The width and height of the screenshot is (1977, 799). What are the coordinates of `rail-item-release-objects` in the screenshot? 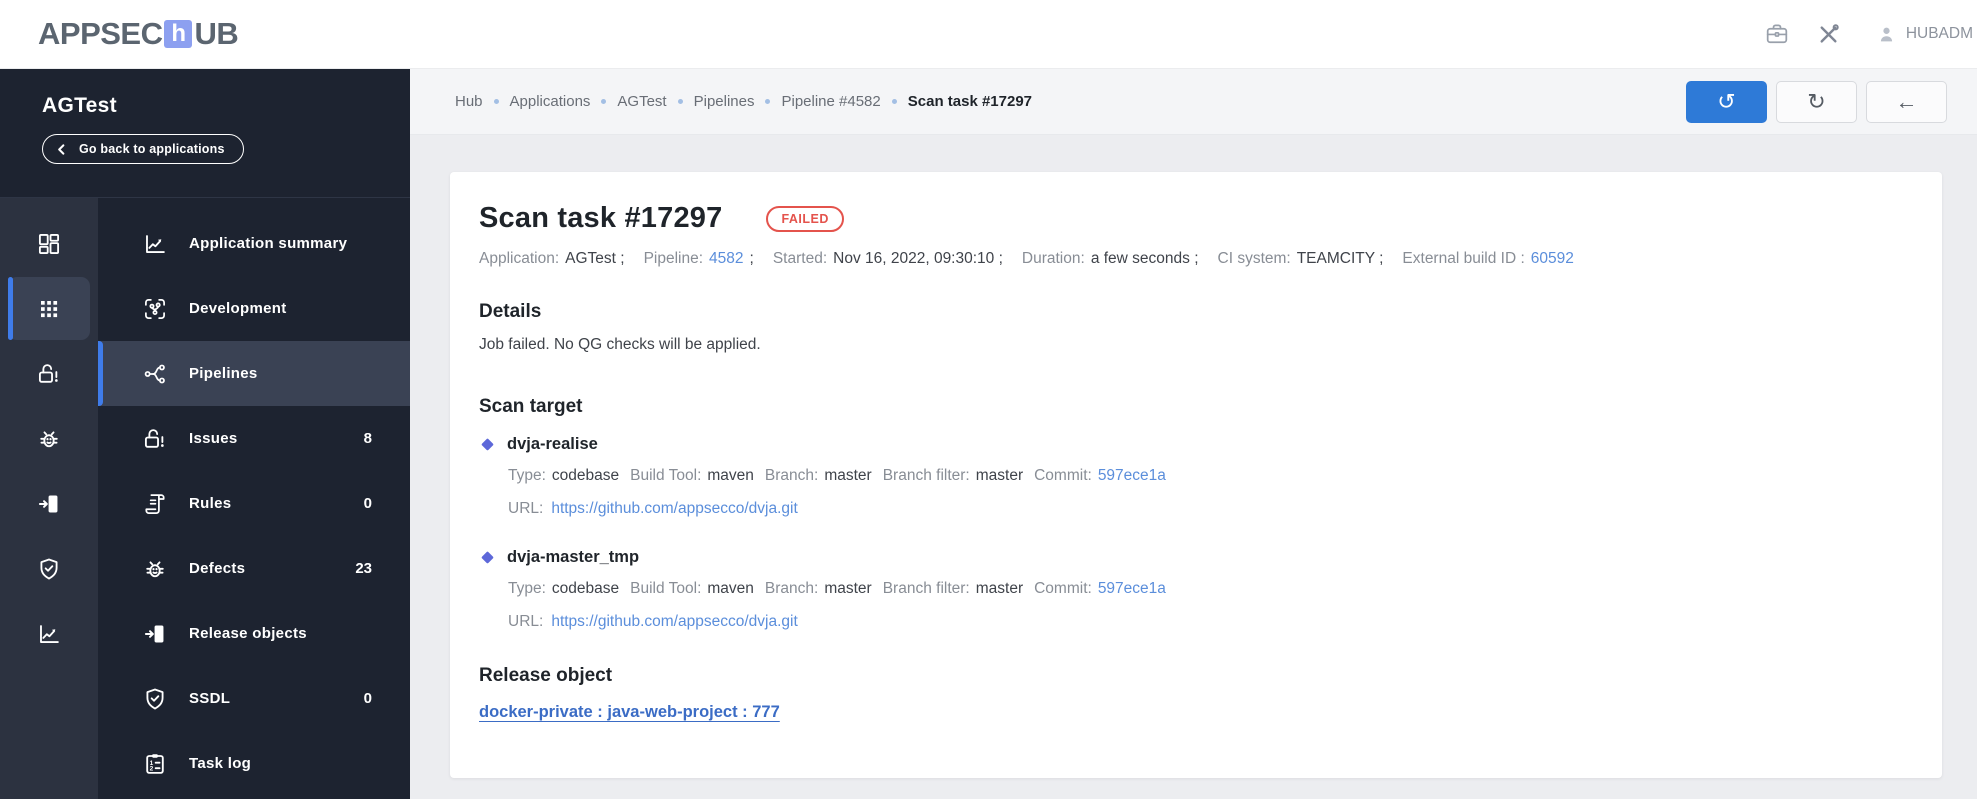 It's located at (49, 503).